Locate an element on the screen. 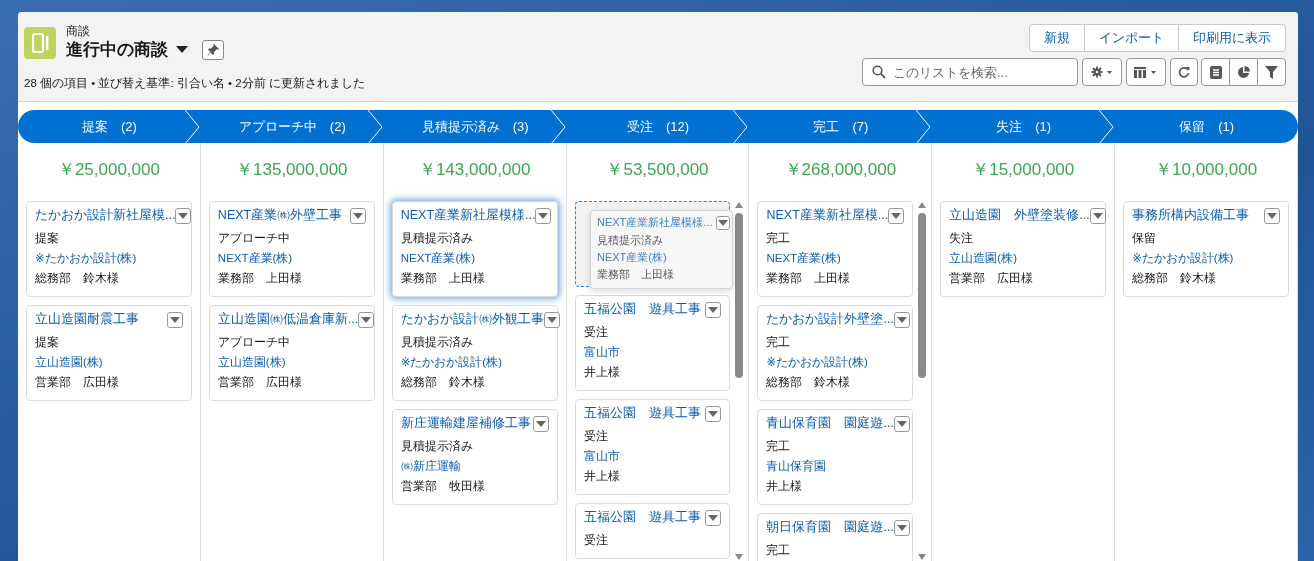 This screenshot has width=1314, height=561. stage-text: アプローチ中 is located at coordinates (253, 238).